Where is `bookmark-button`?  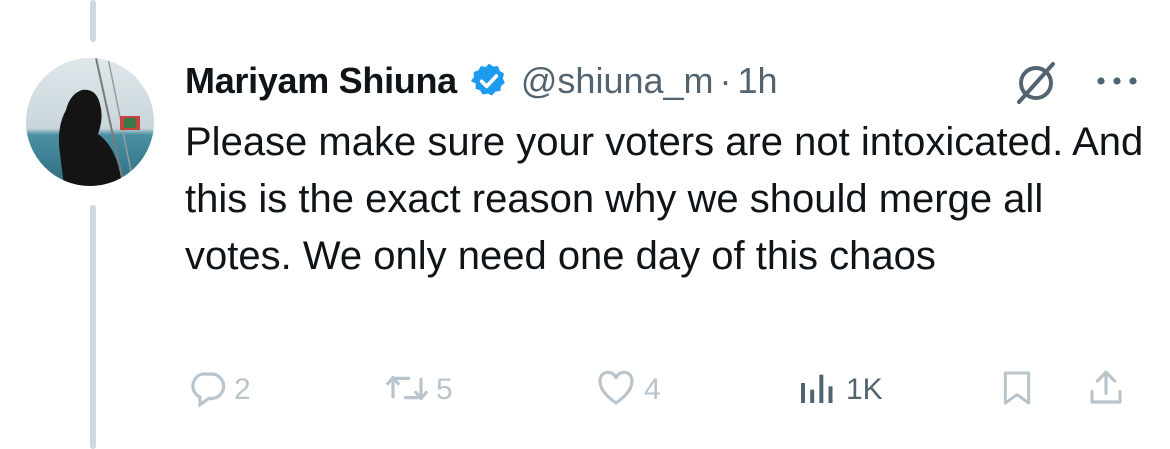
bookmark-button is located at coordinates (1017, 390).